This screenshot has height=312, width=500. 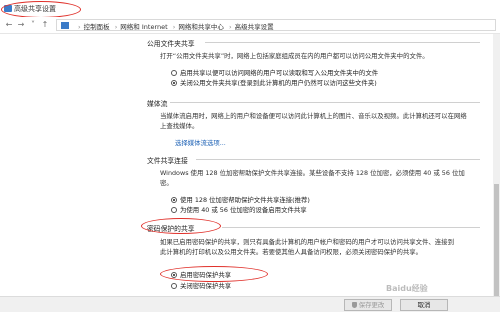 I want to click on recent-dropdown-icon: ˅, so click(x=33, y=25).